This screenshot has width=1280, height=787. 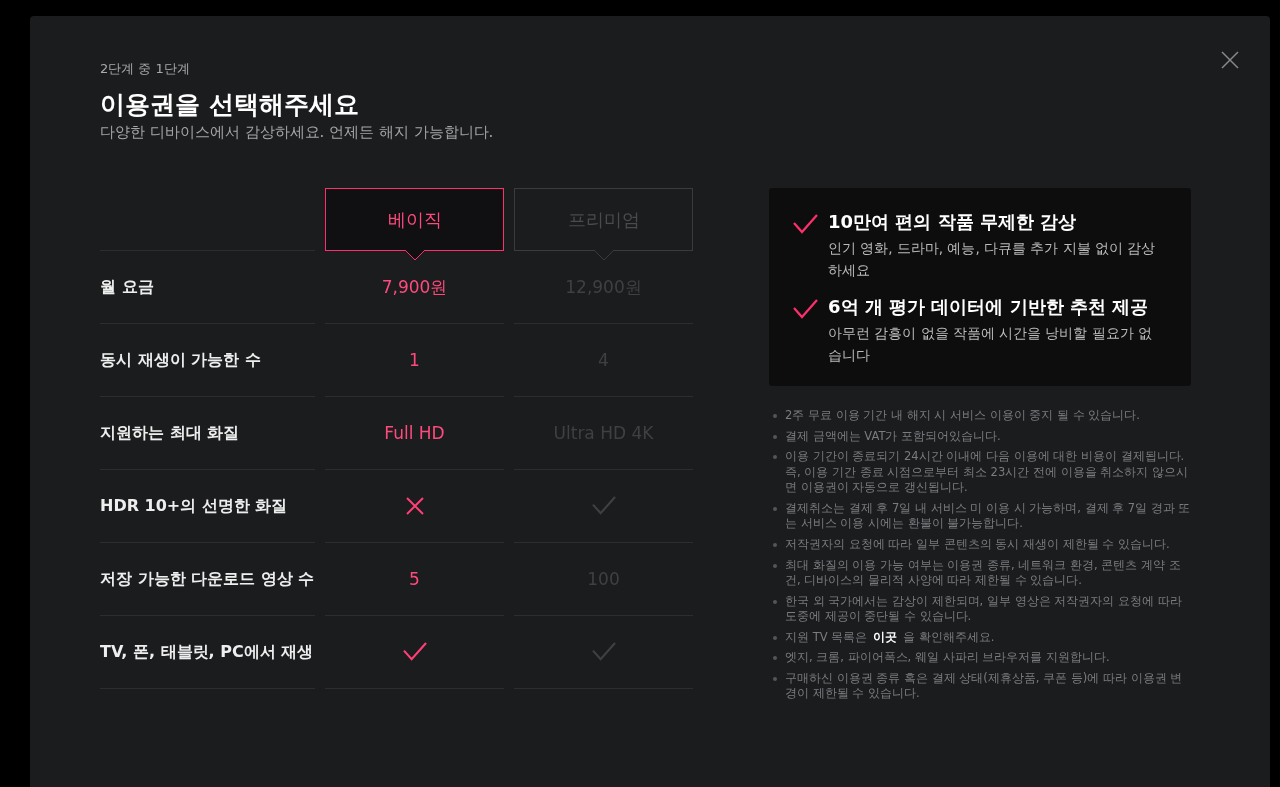 What do you see at coordinates (991, 344) in the screenshot?
I see `benefit-description: 아무런 감흥이 없을 작품에 시간을 낭비할 필요가 없습니다` at bounding box center [991, 344].